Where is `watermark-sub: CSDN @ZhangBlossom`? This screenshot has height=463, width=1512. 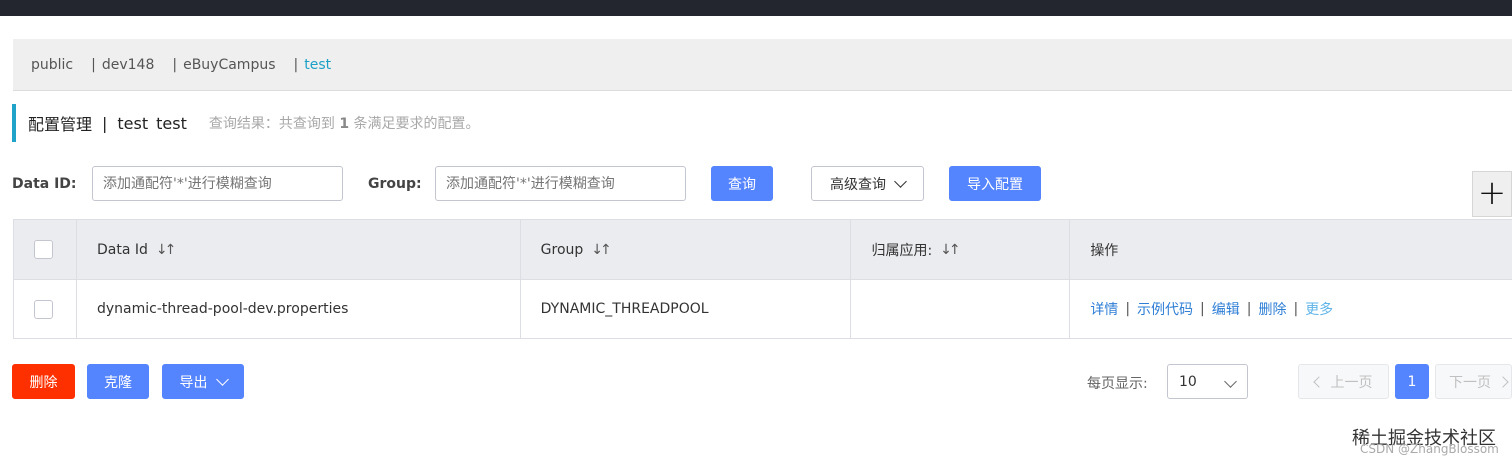 watermark-sub: CSDN @ZhangBlossom is located at coordinates (1429, 449).